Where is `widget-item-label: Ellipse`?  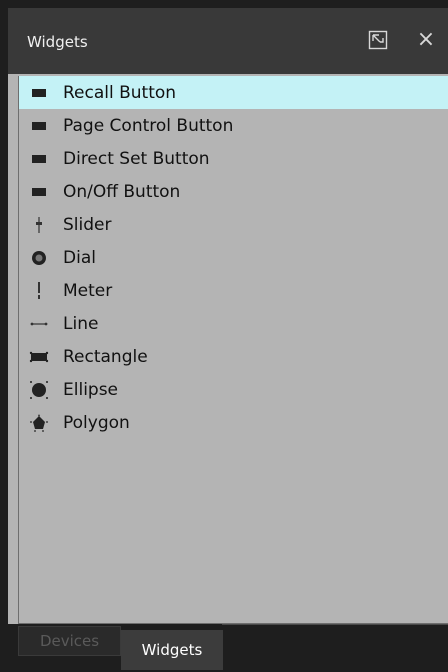 widget-item-label: Ellipse is located at coordinates (91, 389).